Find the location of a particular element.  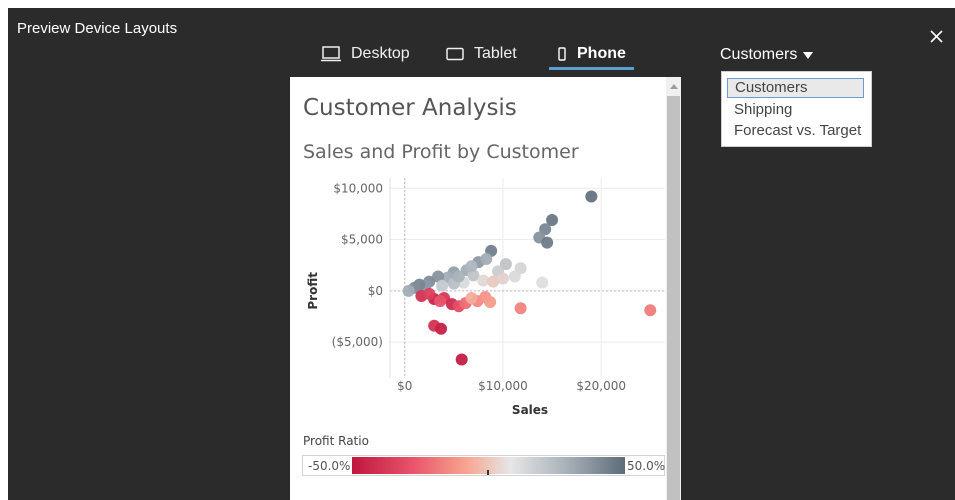

x-axis-label: Sales is located at coordinates (530, 410).